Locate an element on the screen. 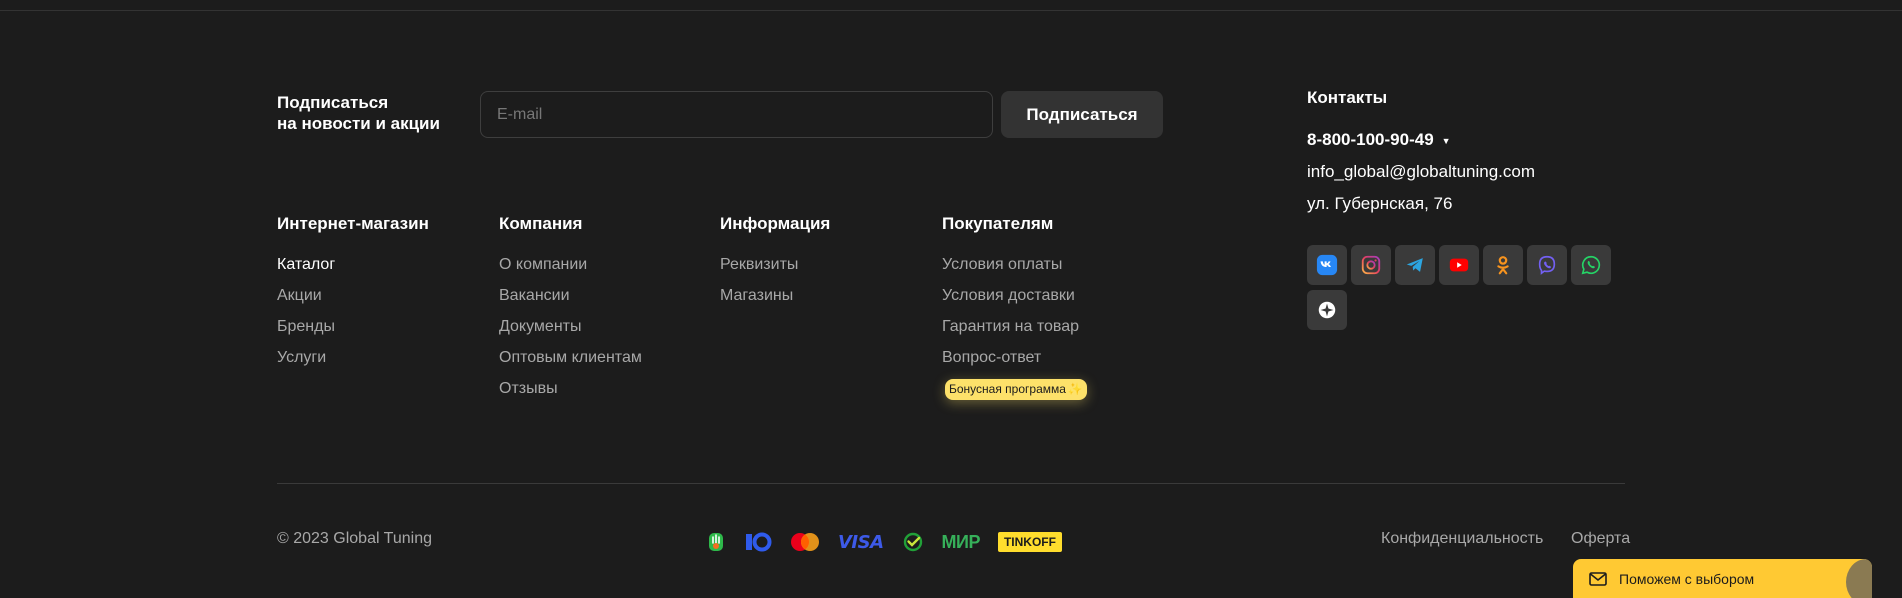 This screenshot has width=1902, height=598. link-wholesale: Оптовым клиентам is located at coordinates (570, 363).